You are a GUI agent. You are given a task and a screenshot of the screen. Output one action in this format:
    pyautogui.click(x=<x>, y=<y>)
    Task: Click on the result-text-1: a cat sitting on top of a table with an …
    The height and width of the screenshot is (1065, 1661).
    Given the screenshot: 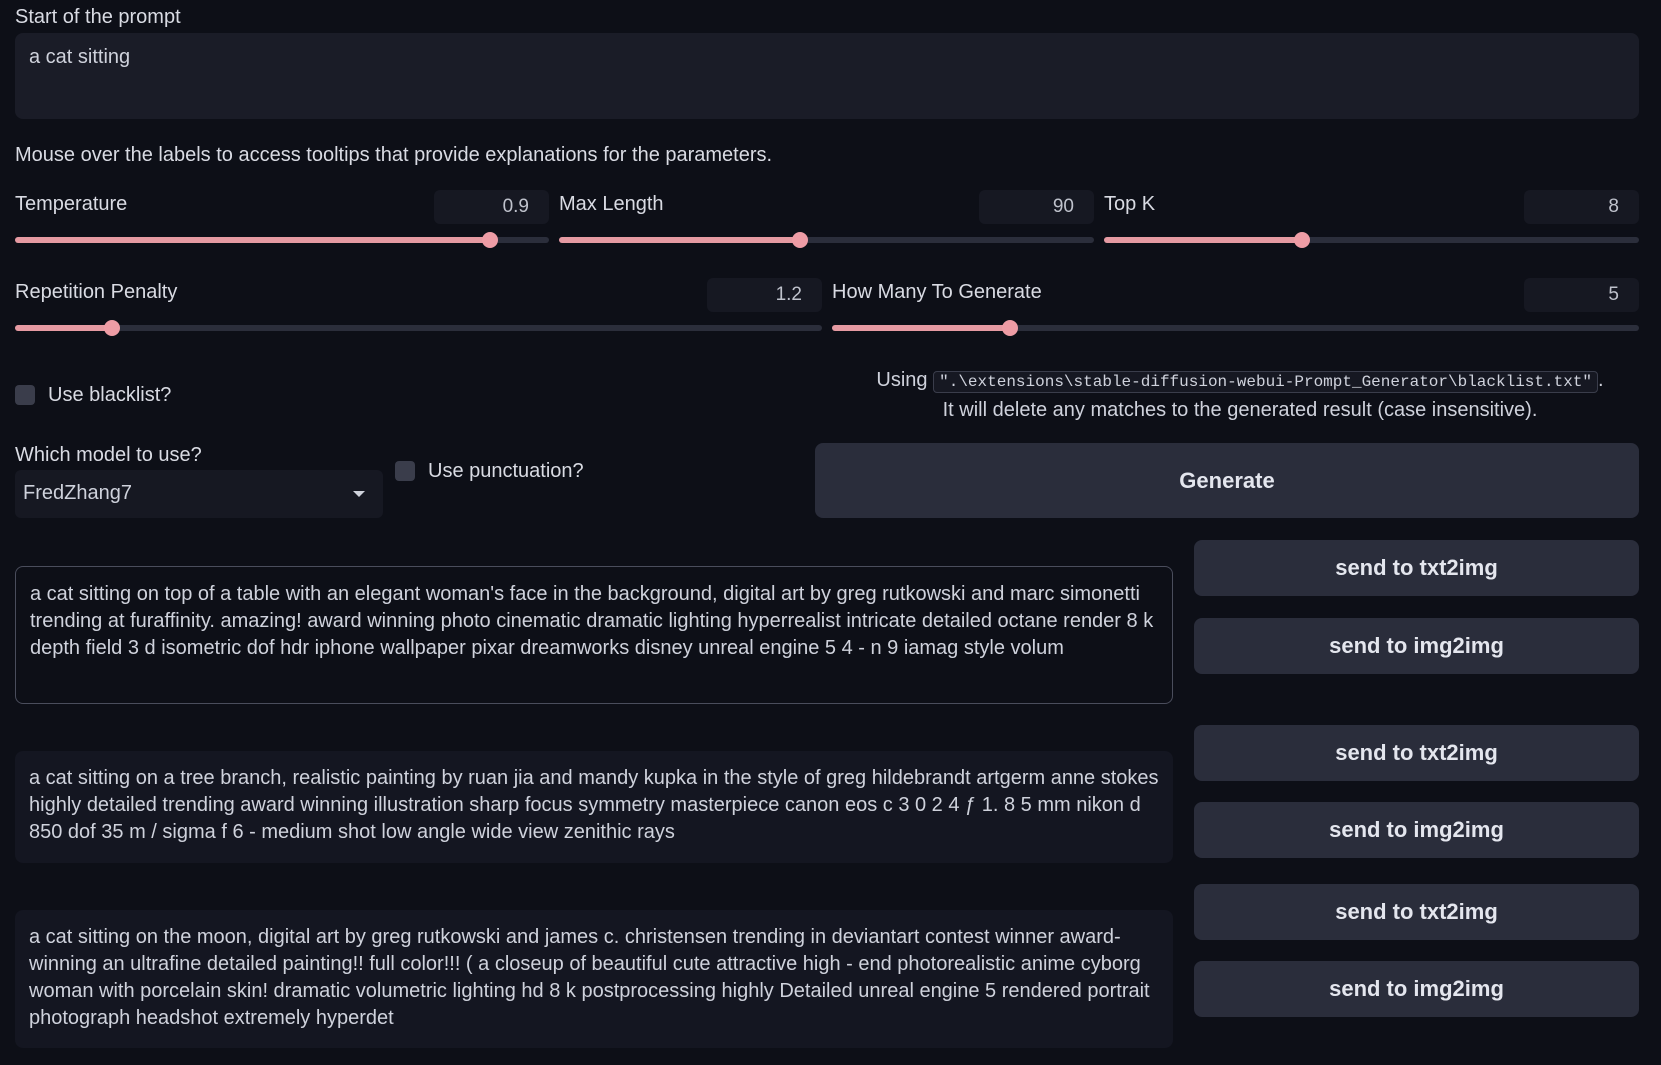 What is the action you would take?
    pyautogui.click(x=594, y=635)
    